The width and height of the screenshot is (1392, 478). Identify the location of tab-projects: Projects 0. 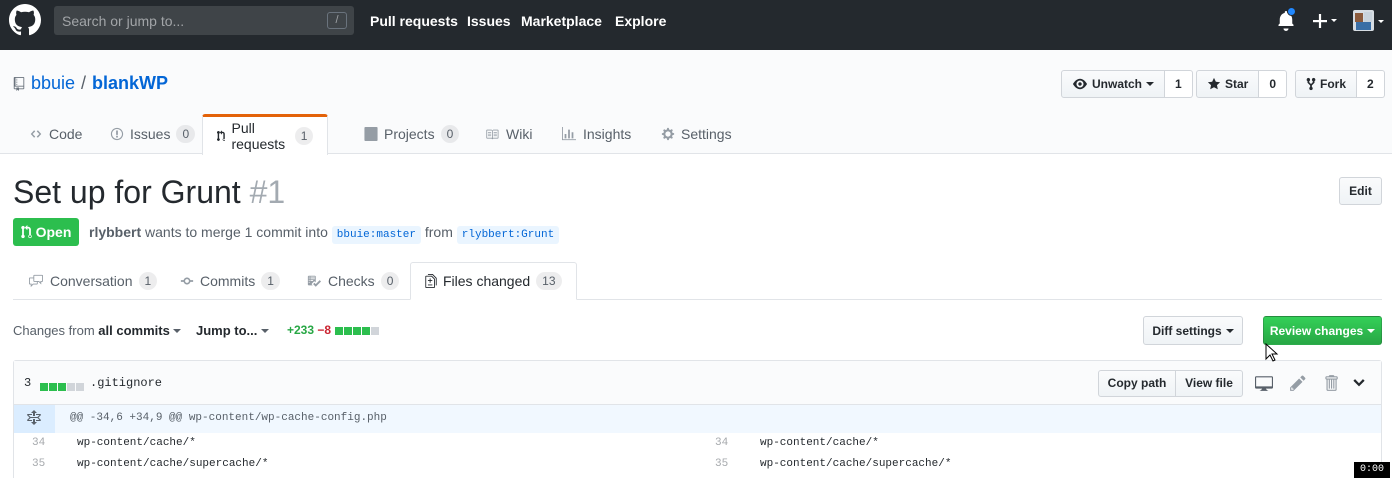
(412, 134).